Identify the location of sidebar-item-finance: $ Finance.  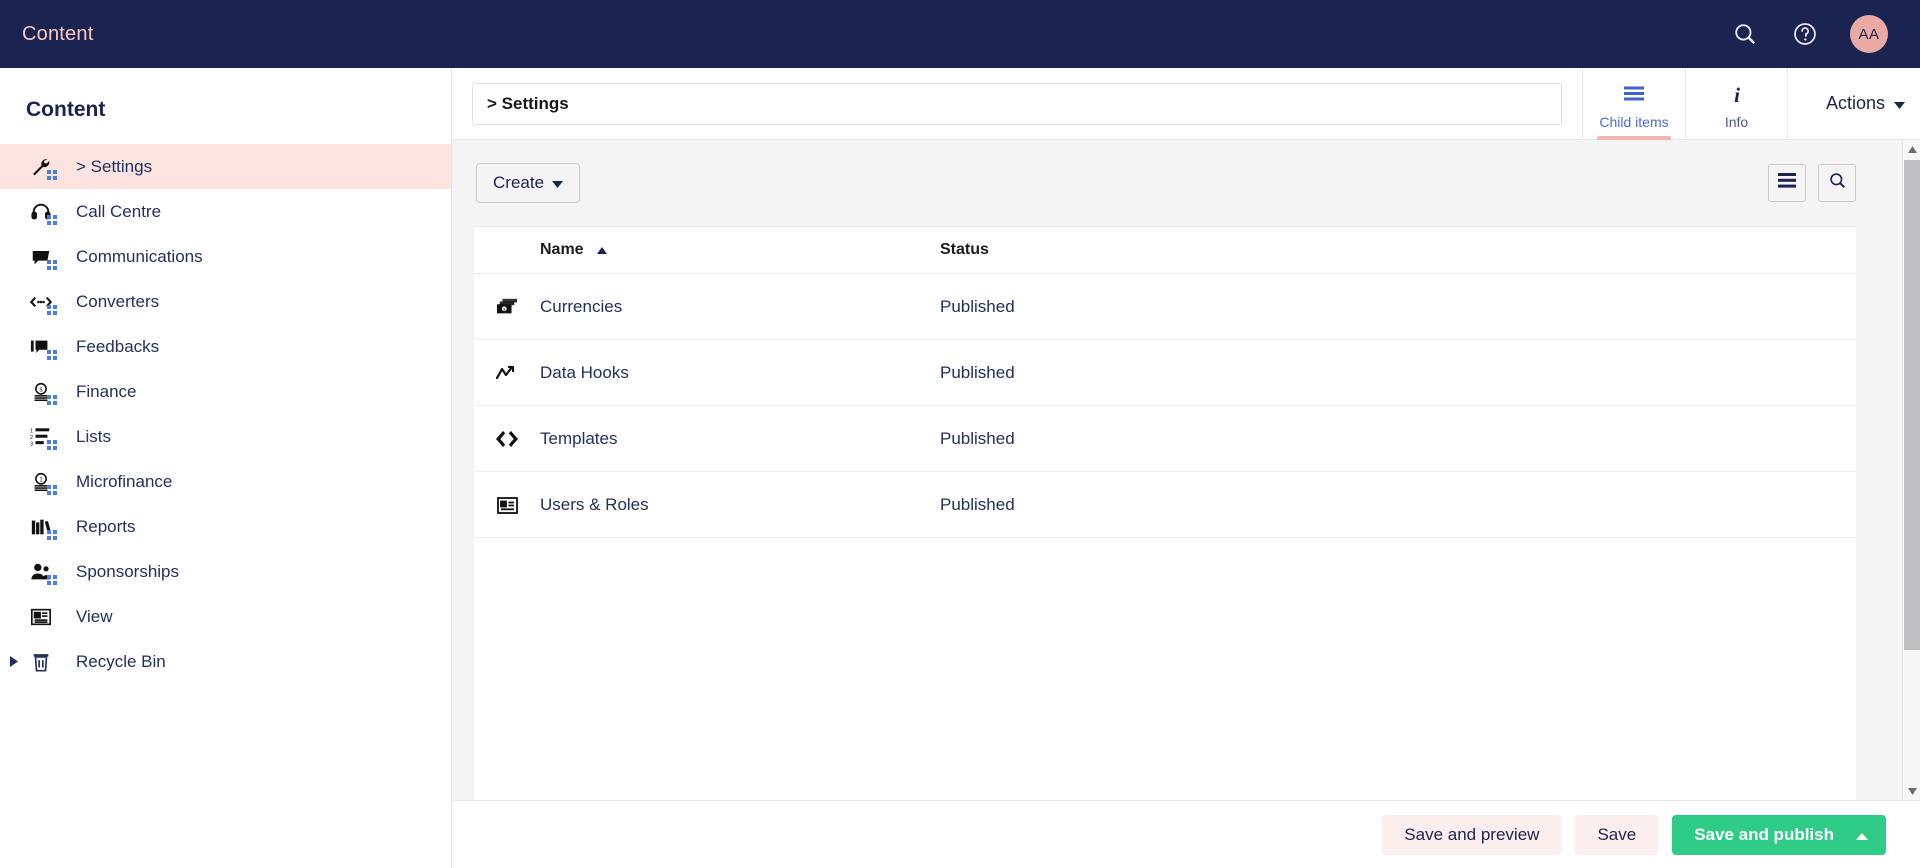
(225, 391).